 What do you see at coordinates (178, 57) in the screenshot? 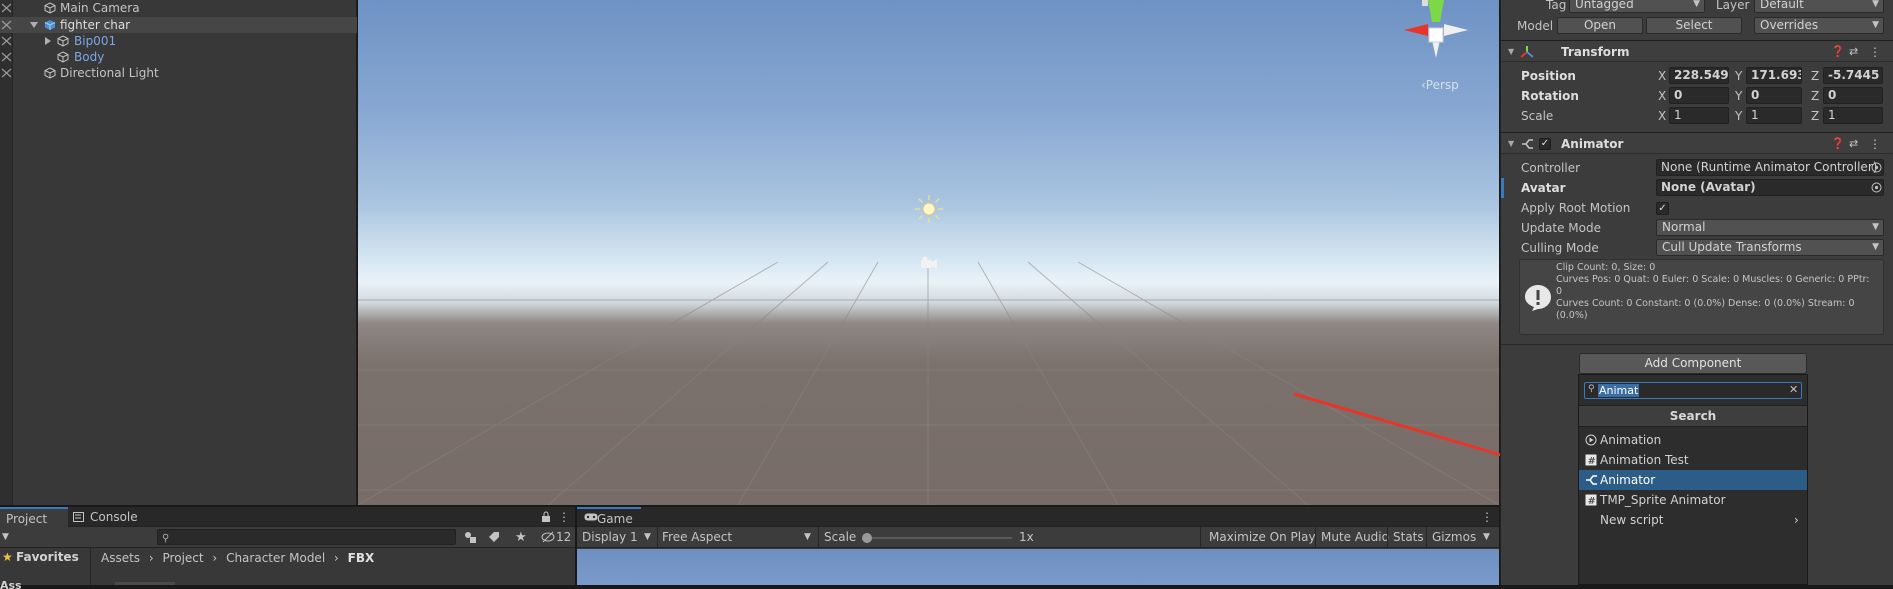
I see `hierarchy-item-body: Body` at bounding box center [178, 57].